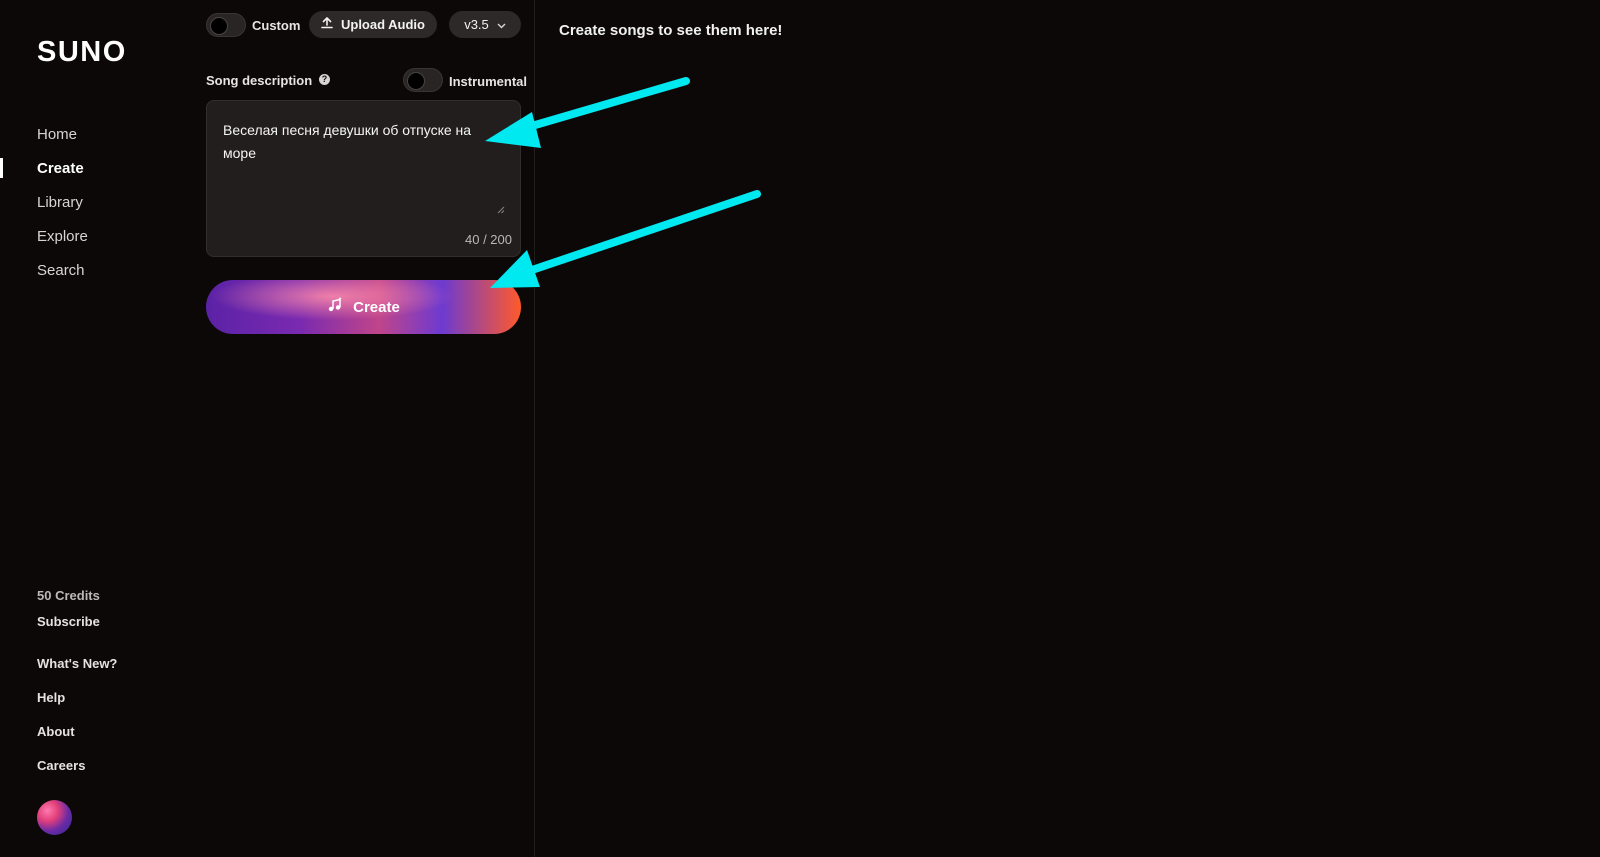 Image resolution: width=1600 pixels, height=857 pixels. I want to click on upload-audio-button: Upload Audio, so click(373, 24).